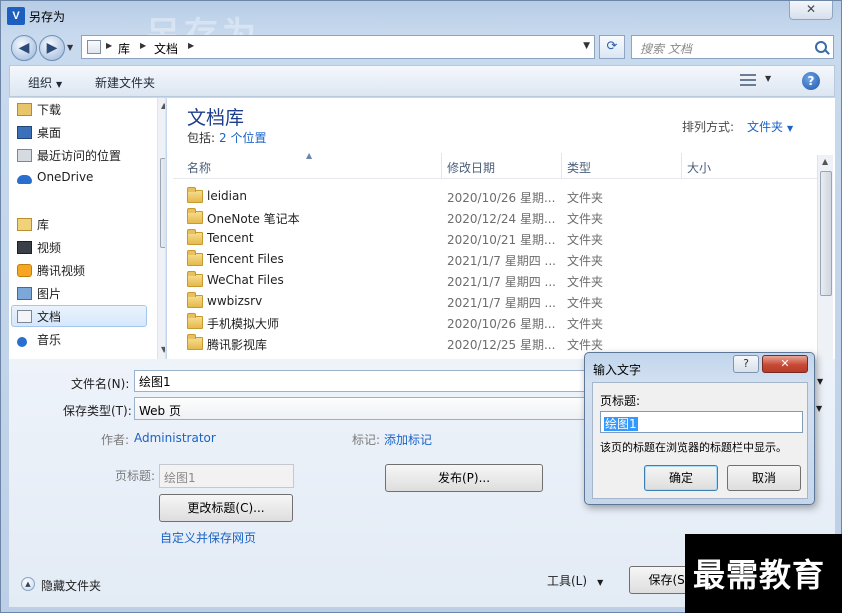  Describe the element at coordinates (364, 381) in the screenshot. I see `filename-input` at that location.